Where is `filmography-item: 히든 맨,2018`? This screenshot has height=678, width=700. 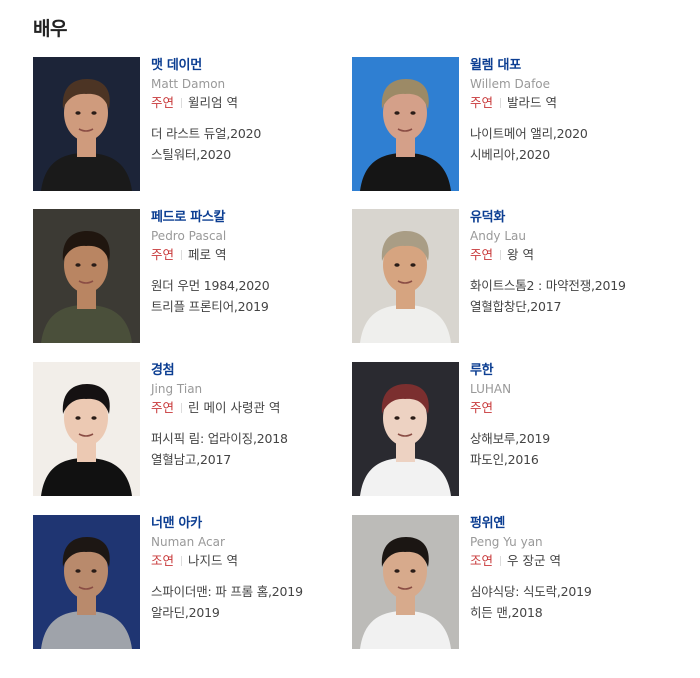 filmography-item: 히든 맨,2018 is located at coordinates (562, 612).